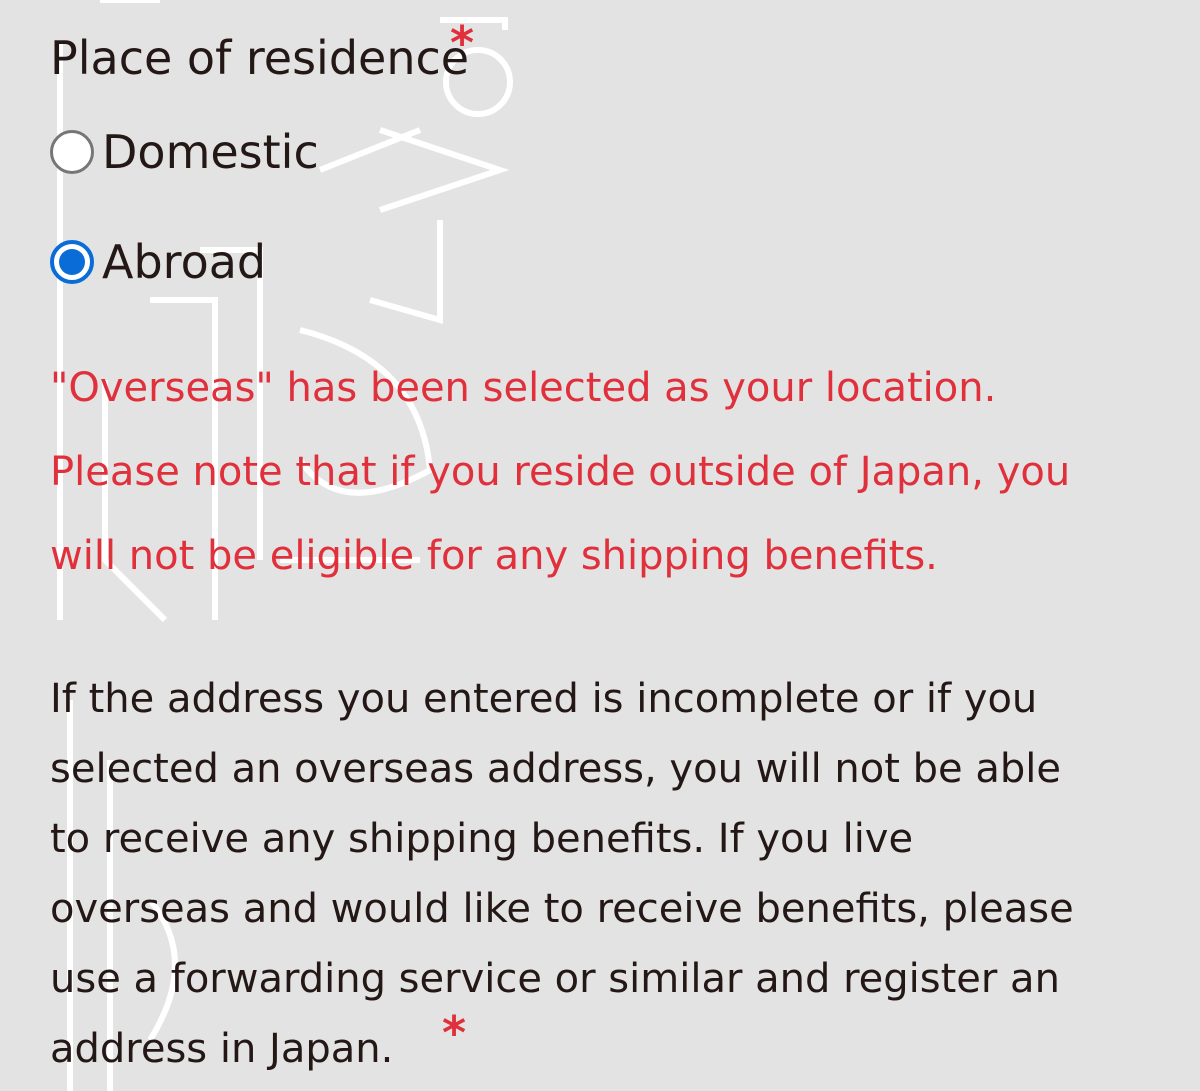 Image resolution: width=1200 pixels, height=1091 pixels. I want to click on radio-button-domestic, so click(72, 152).